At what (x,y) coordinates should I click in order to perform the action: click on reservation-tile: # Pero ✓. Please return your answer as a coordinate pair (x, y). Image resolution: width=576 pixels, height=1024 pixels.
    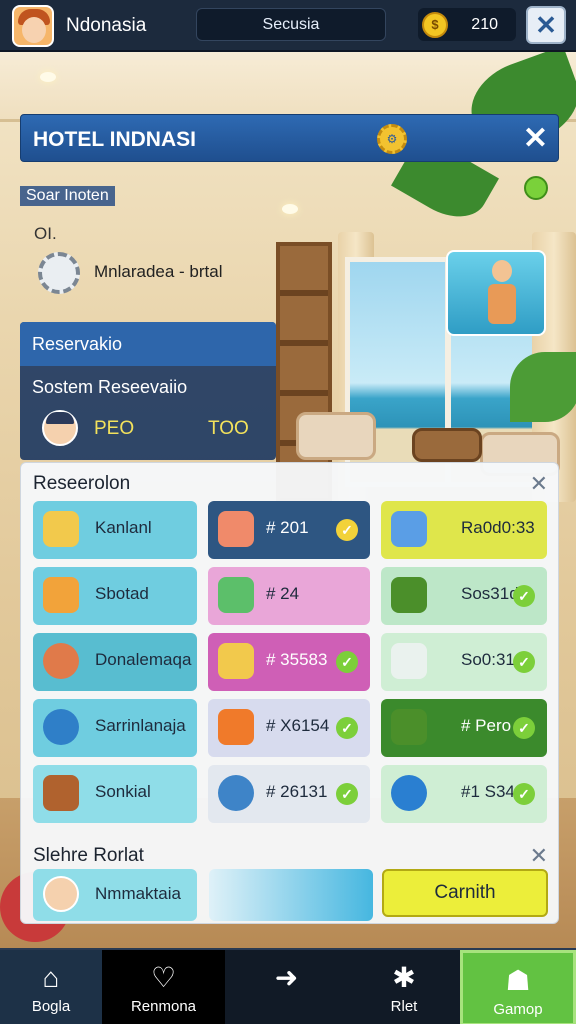
    Looking at the image, I should click on (464, 728).